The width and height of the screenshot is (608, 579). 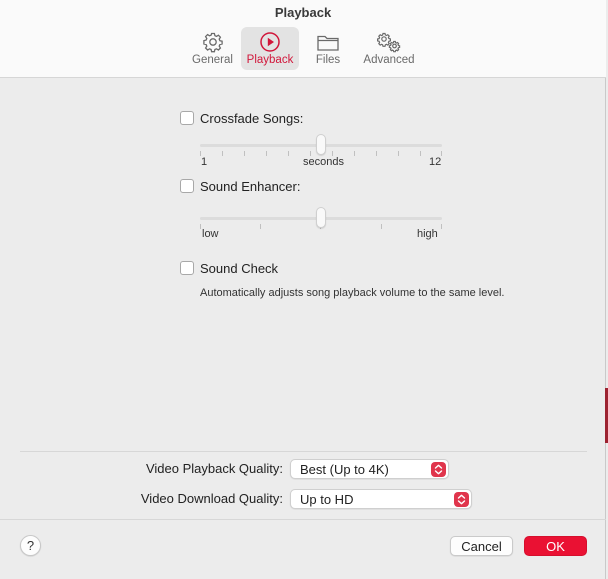 I want to click on crossfade-unit-label: seconds, so click(x=323, y=162).